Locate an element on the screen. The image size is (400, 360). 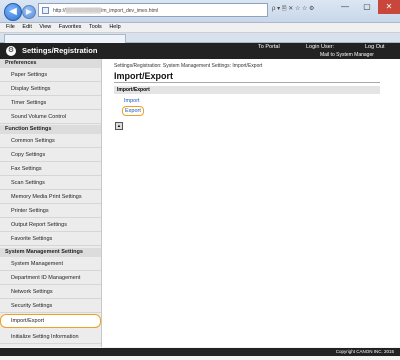
title-divider is located at coordinates (247, 82).